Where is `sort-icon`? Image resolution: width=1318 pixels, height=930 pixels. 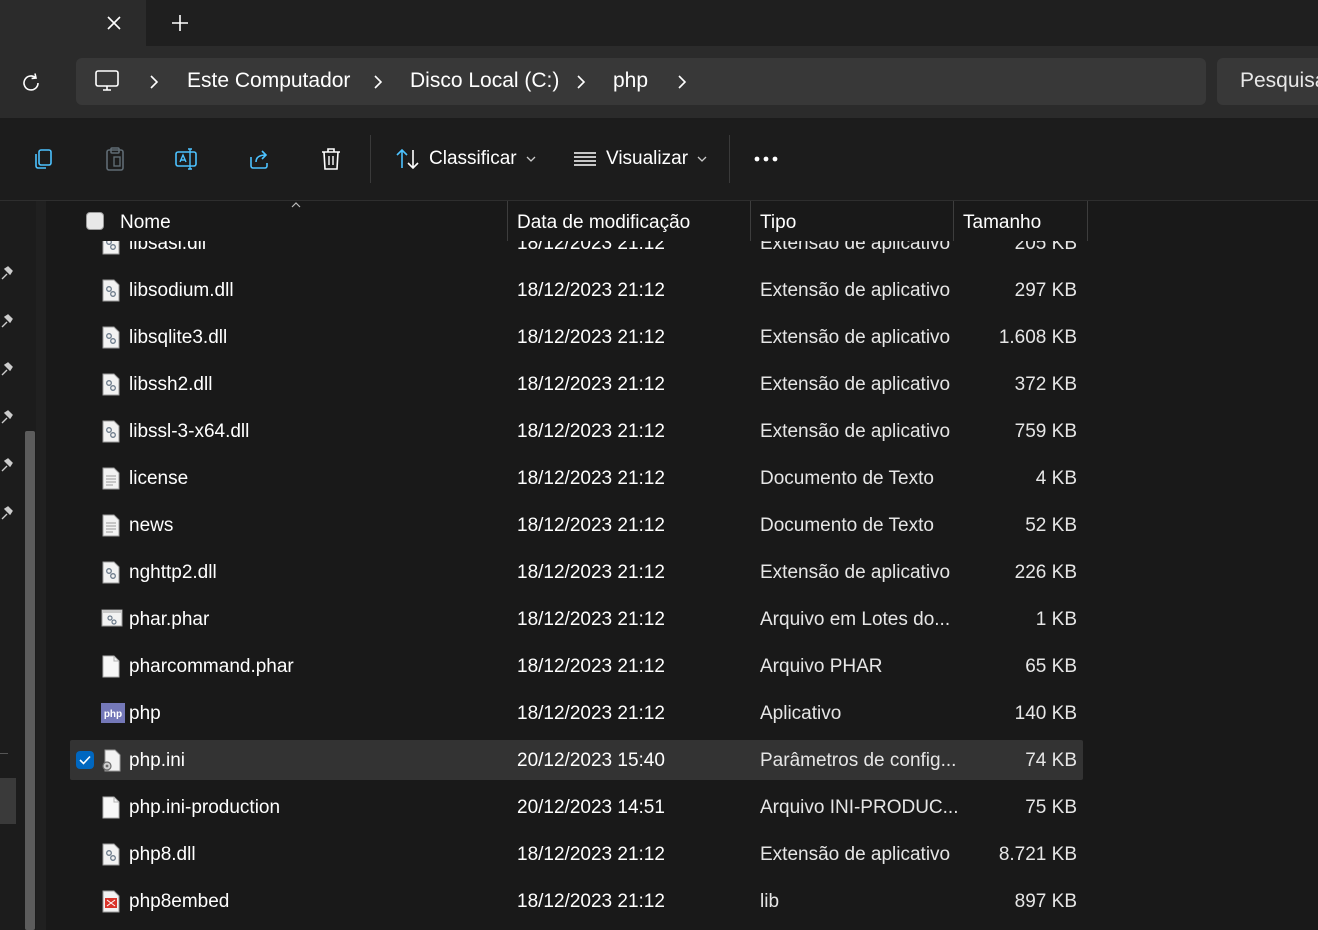
sort-icon is located at coordinates (407, 159).